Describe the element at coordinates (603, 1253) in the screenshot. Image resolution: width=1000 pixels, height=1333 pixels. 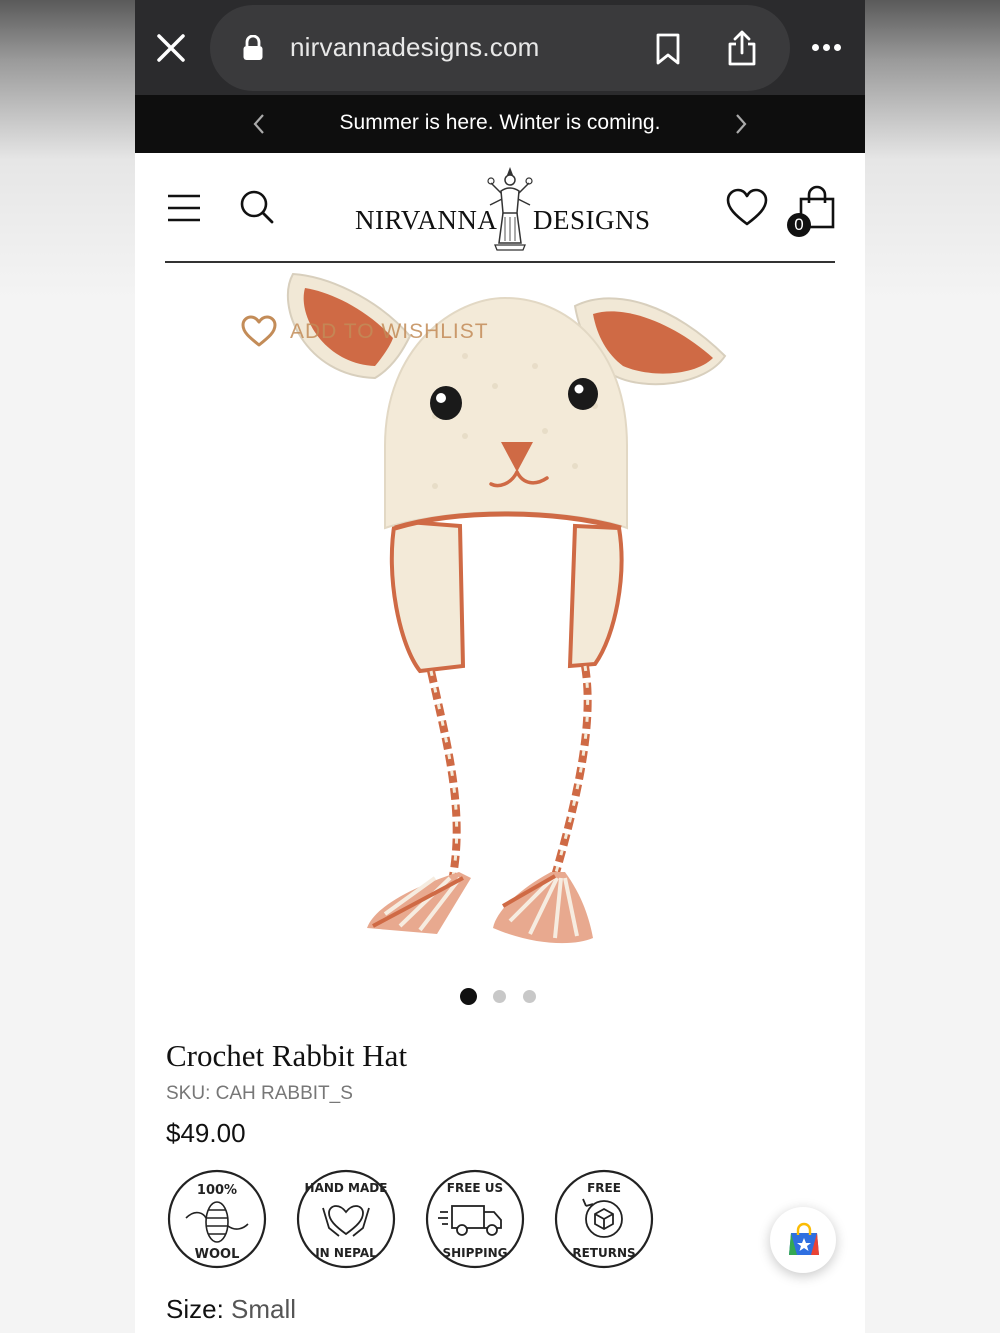
I see `svg-text: RETURNS` at that location.